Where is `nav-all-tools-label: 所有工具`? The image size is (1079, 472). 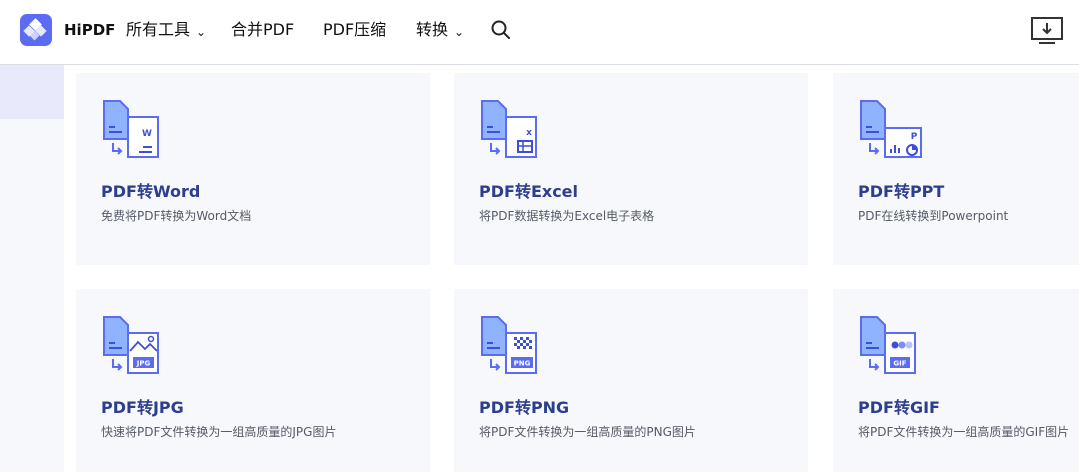
nav-all-tools-label: 所有工具 is located at coordinates (158, 29).